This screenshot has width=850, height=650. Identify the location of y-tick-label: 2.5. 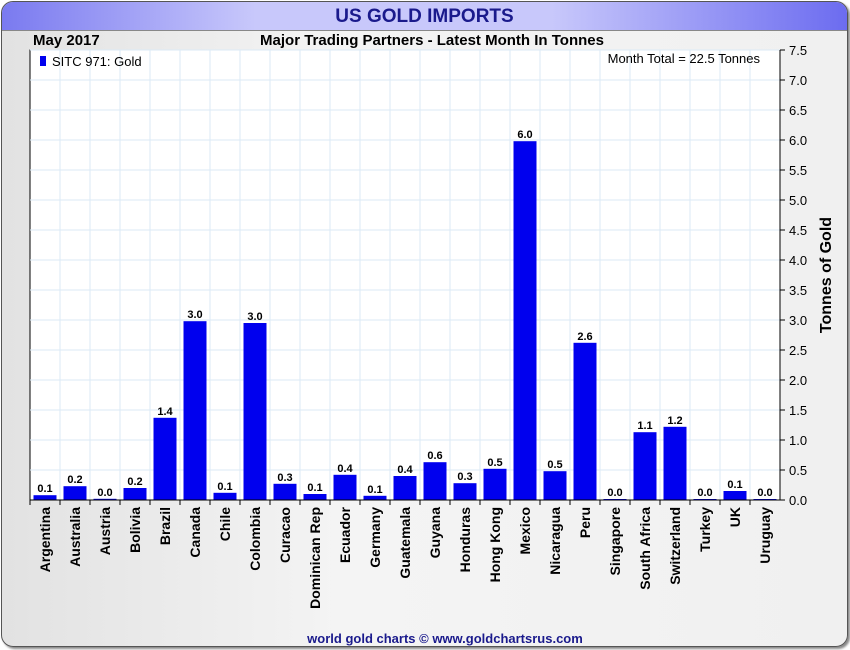
(798, 350).